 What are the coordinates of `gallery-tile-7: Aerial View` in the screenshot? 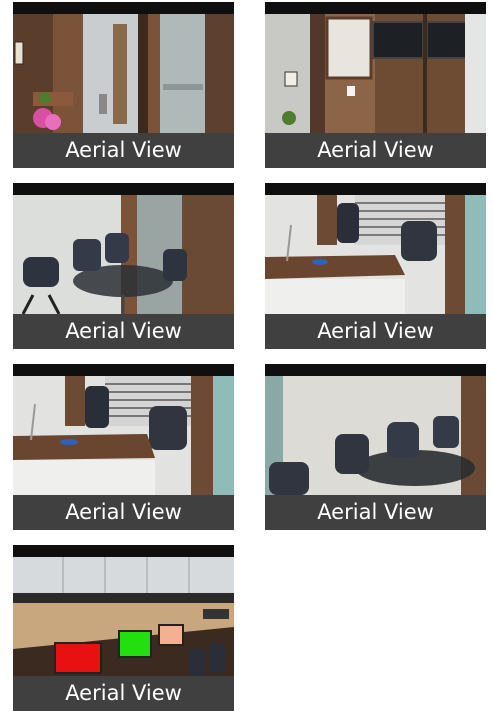 It's located at (123, 628).